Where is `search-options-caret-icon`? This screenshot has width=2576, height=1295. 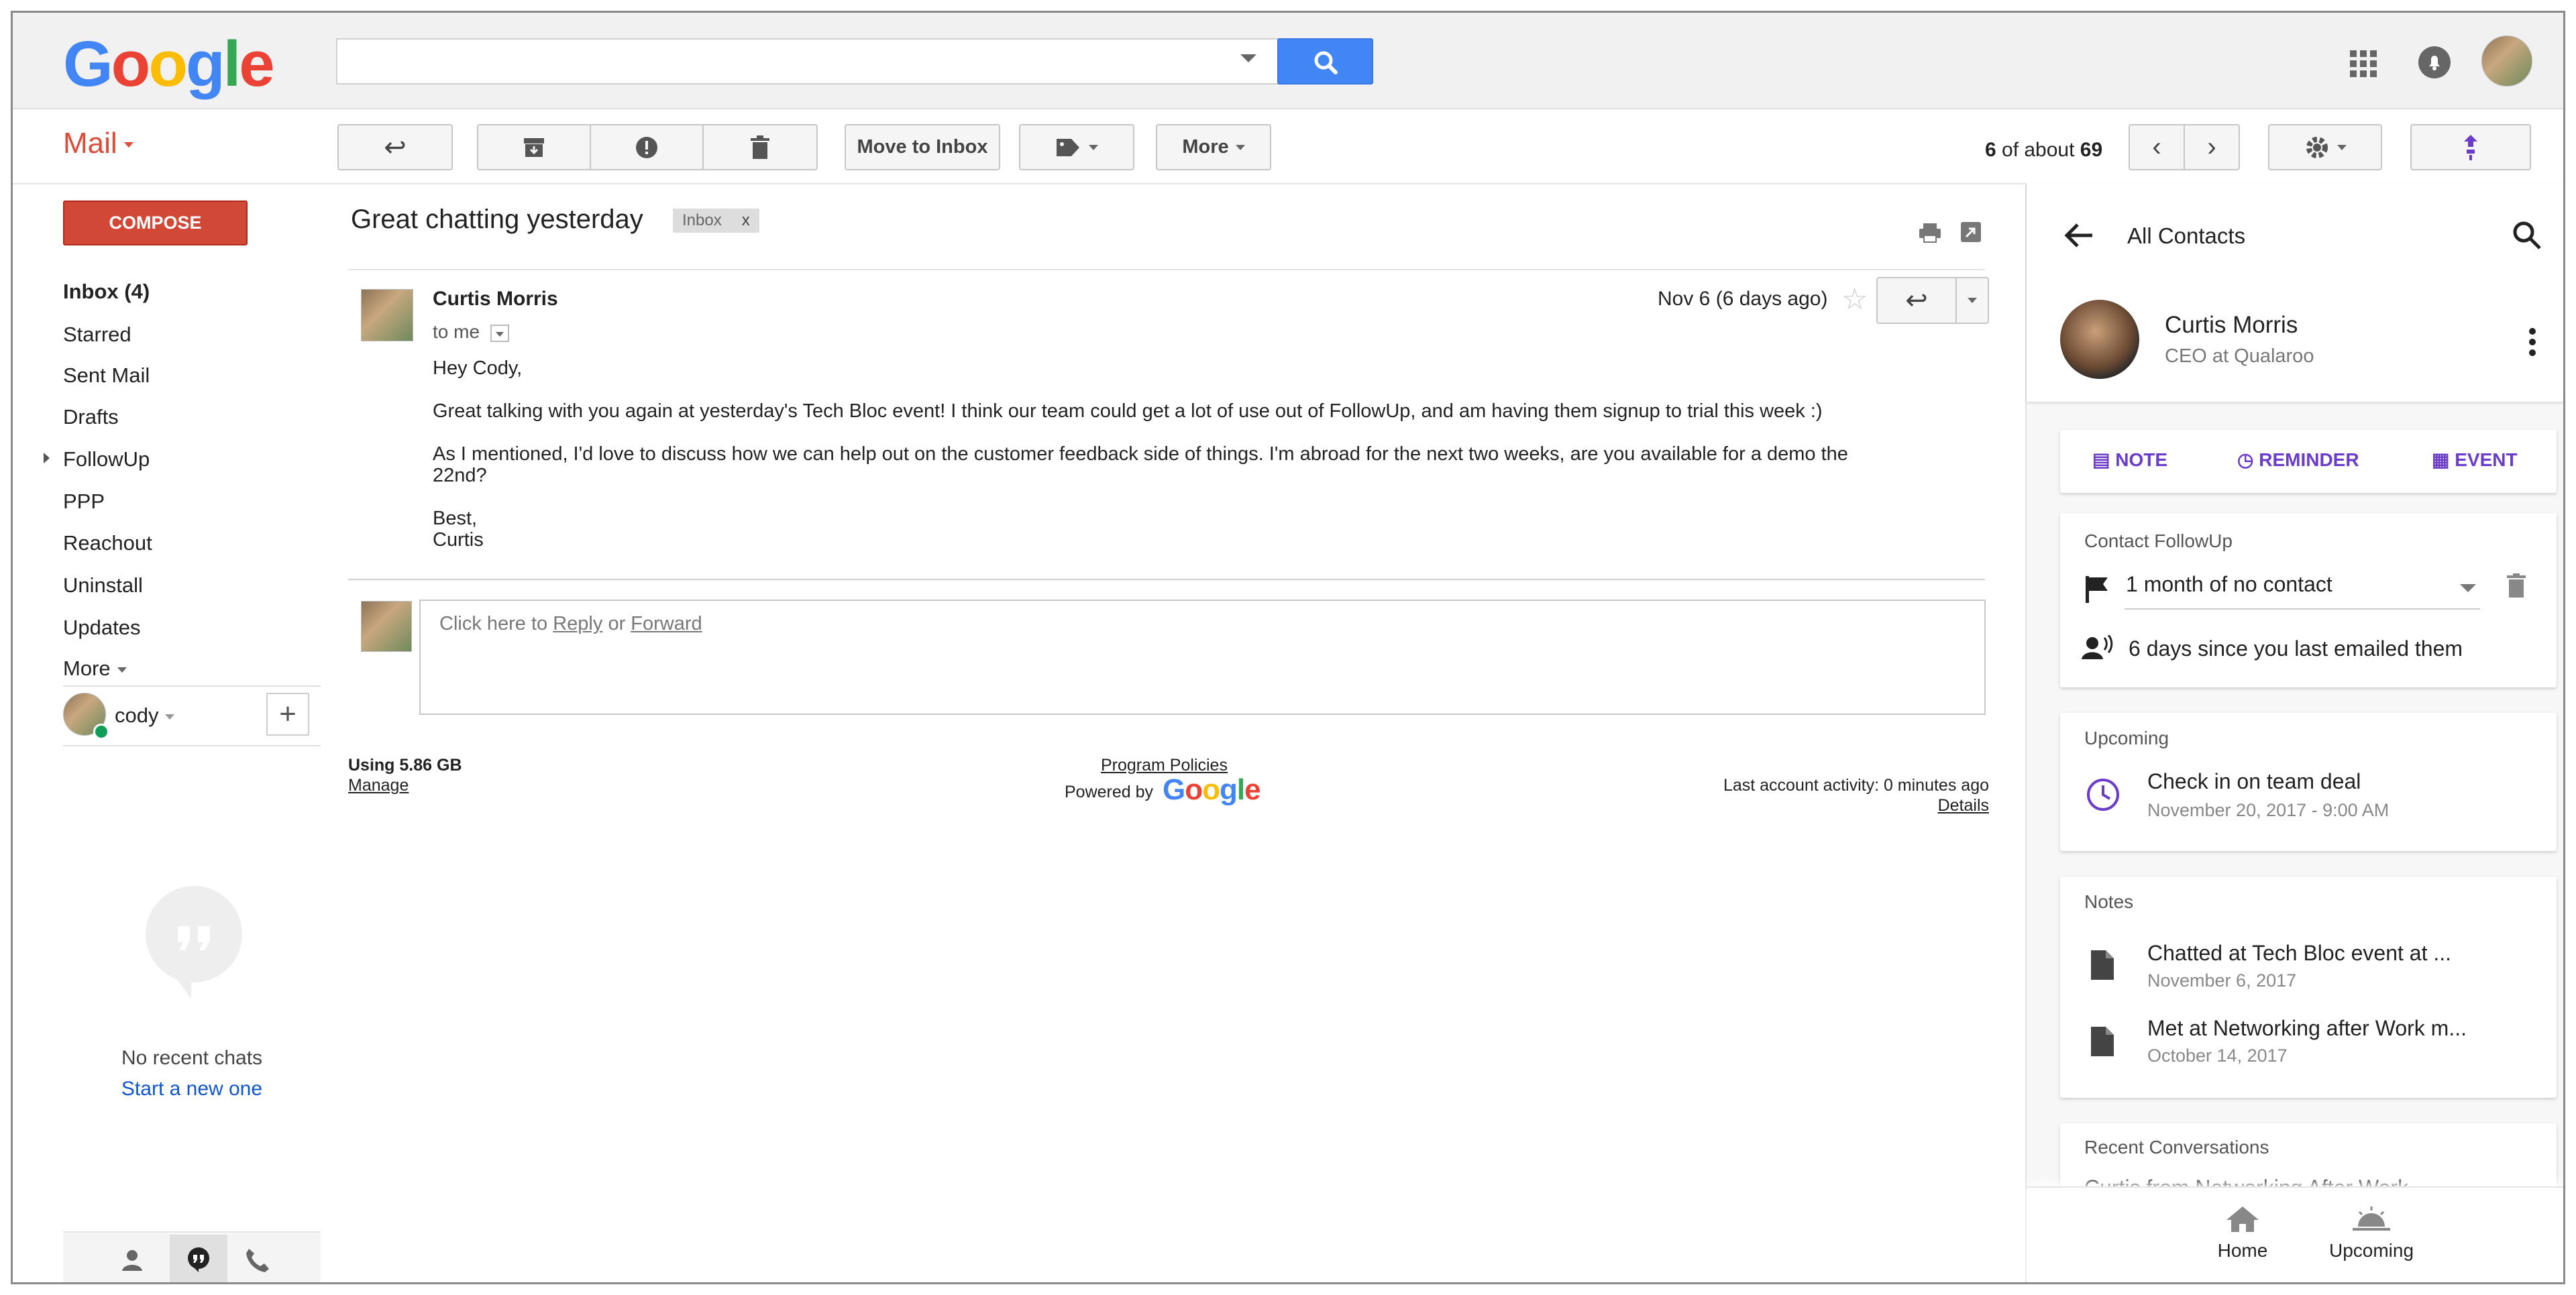 search-options-caret-icon is located at coordinates (1248, 58).